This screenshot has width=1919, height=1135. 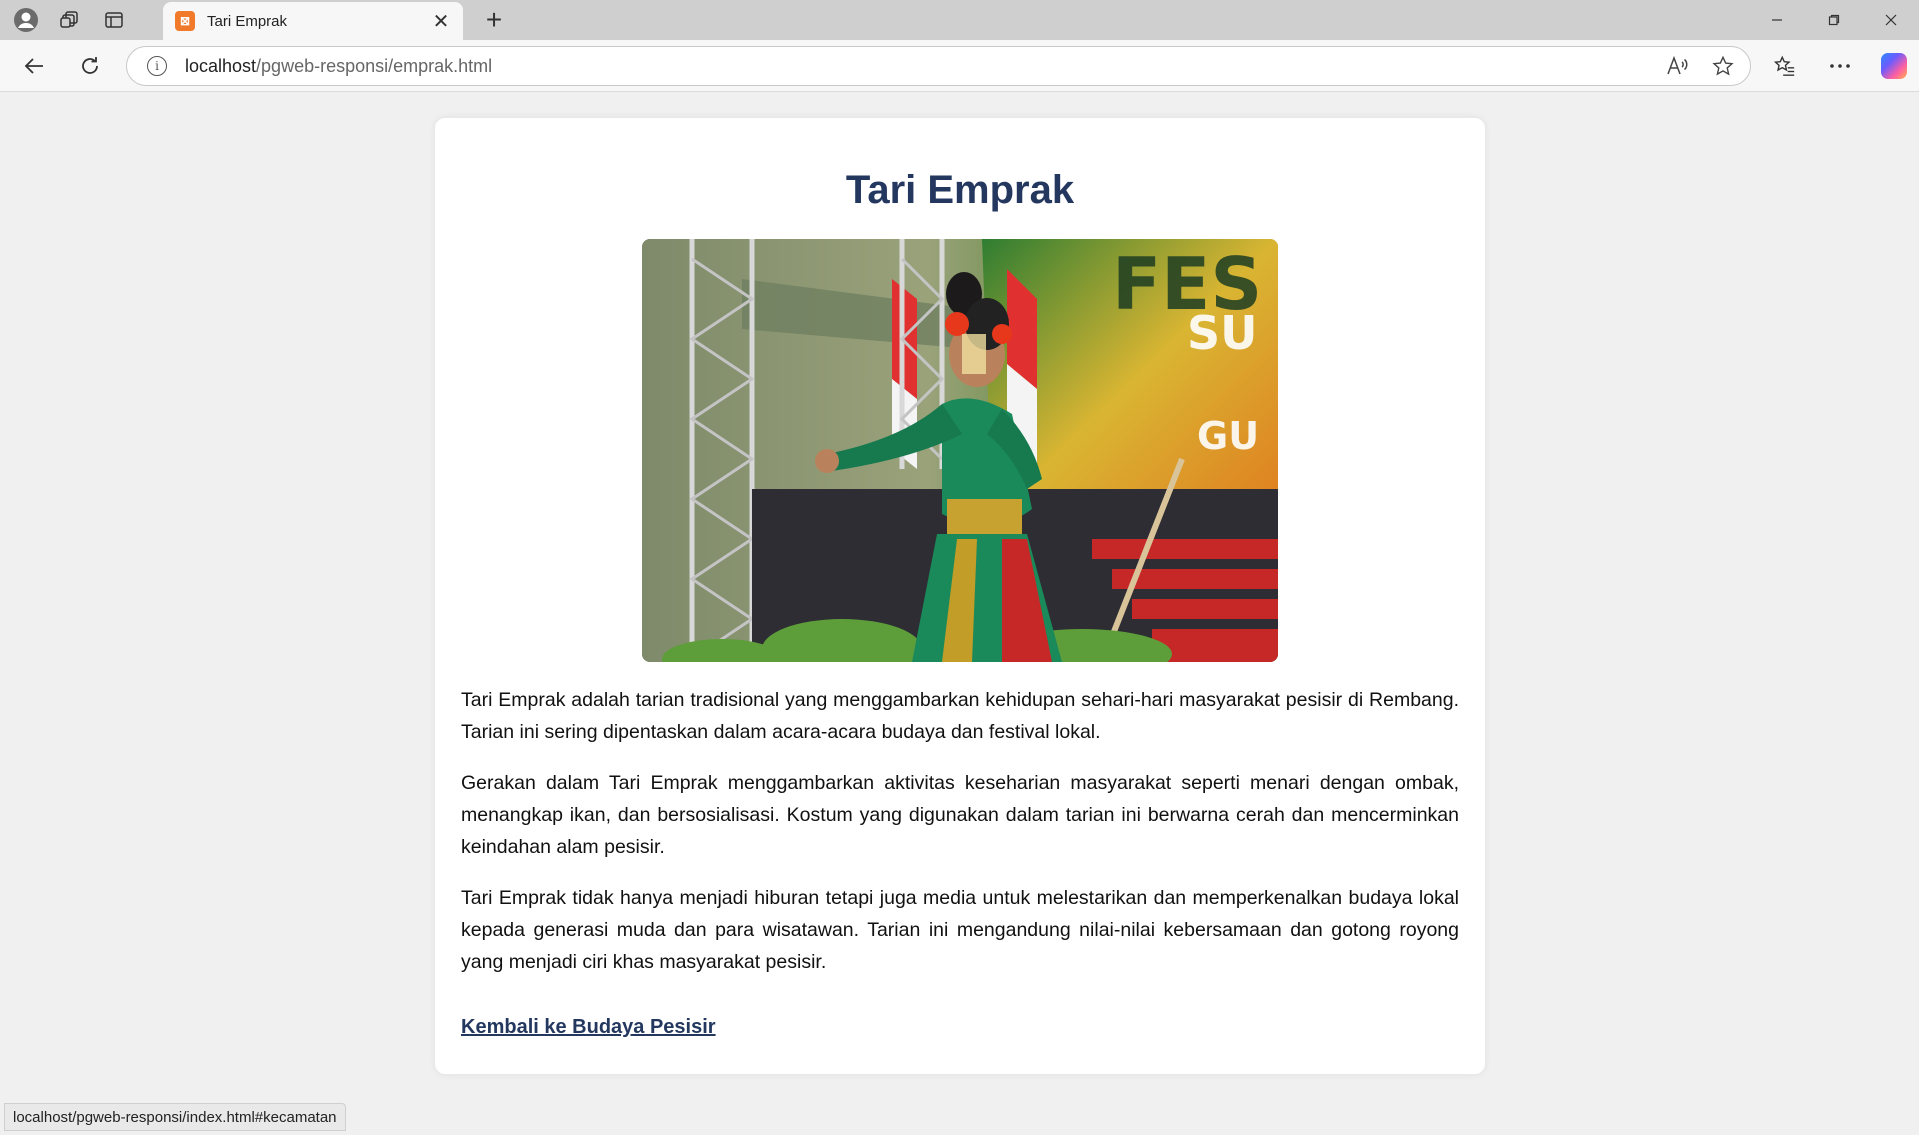 What do you see at coordinates (1776, 20) in the screenshot?
I see `minimize-icon` at bounding box center [1776, 20].